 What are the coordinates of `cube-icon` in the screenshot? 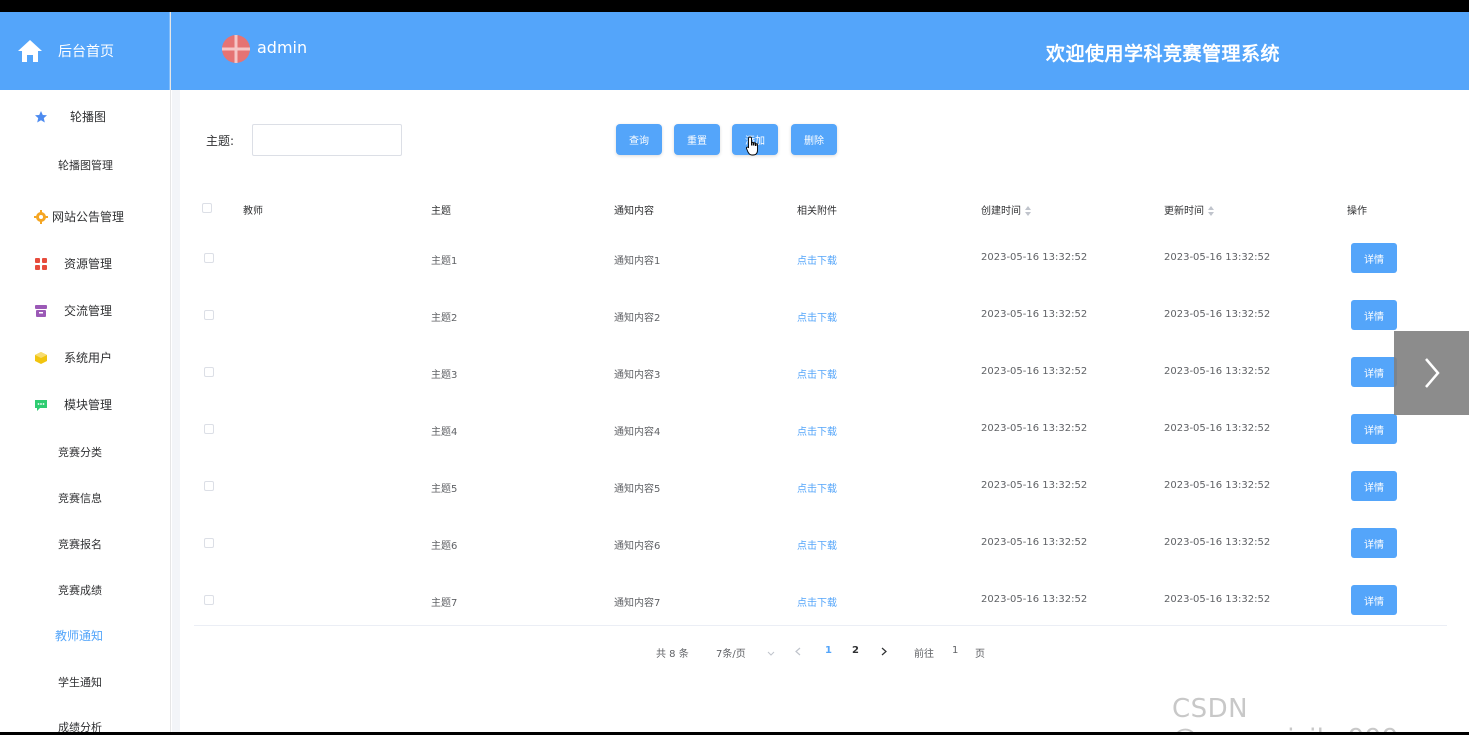 It's located at (41, 357).